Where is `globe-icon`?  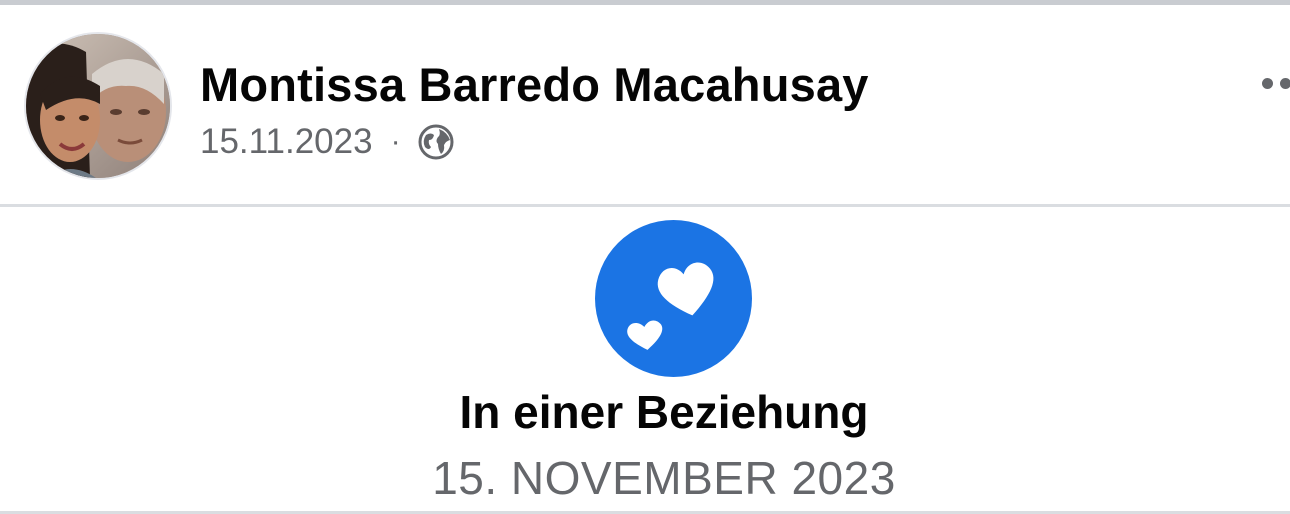 globe-icon is located at coordinates (436, 142).